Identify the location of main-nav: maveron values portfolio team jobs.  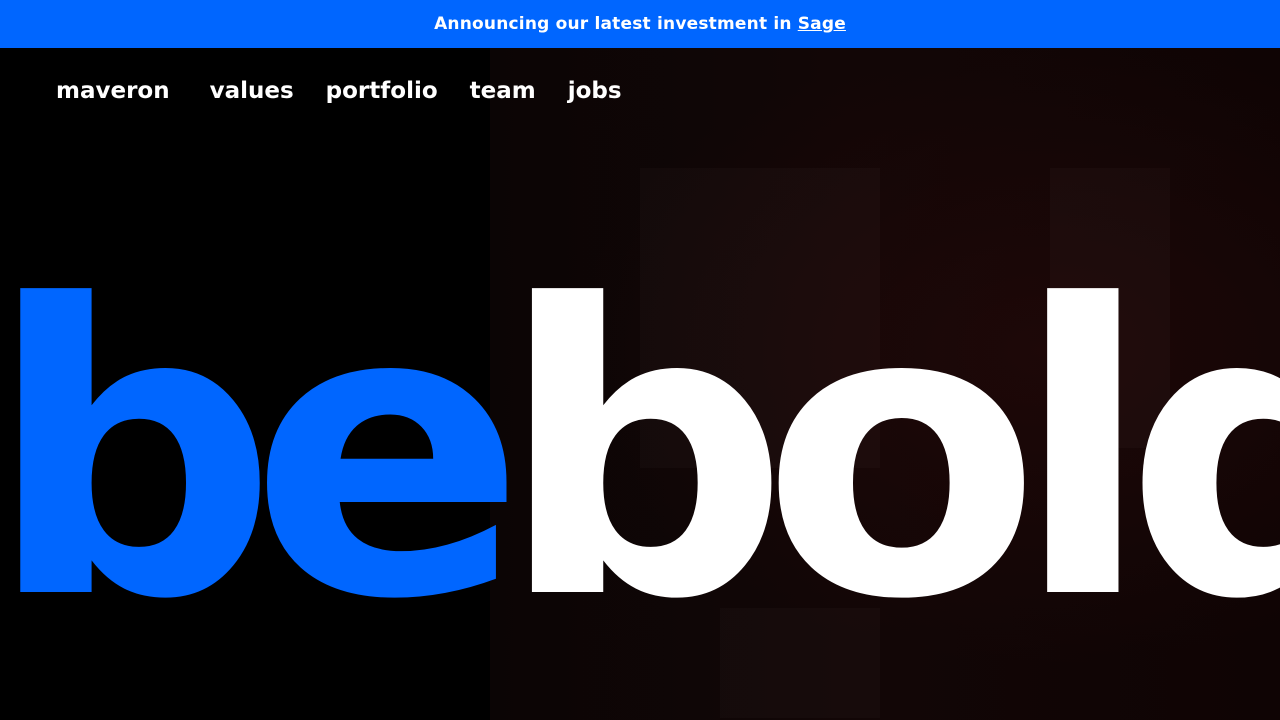
(339, 91).